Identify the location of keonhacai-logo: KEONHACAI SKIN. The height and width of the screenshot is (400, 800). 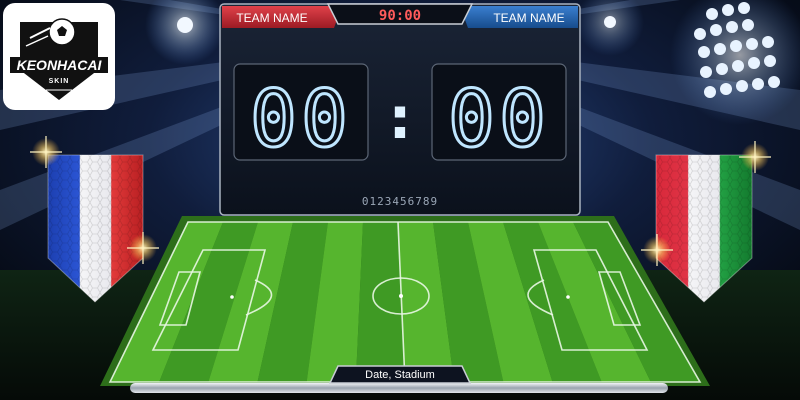
(59, 56).